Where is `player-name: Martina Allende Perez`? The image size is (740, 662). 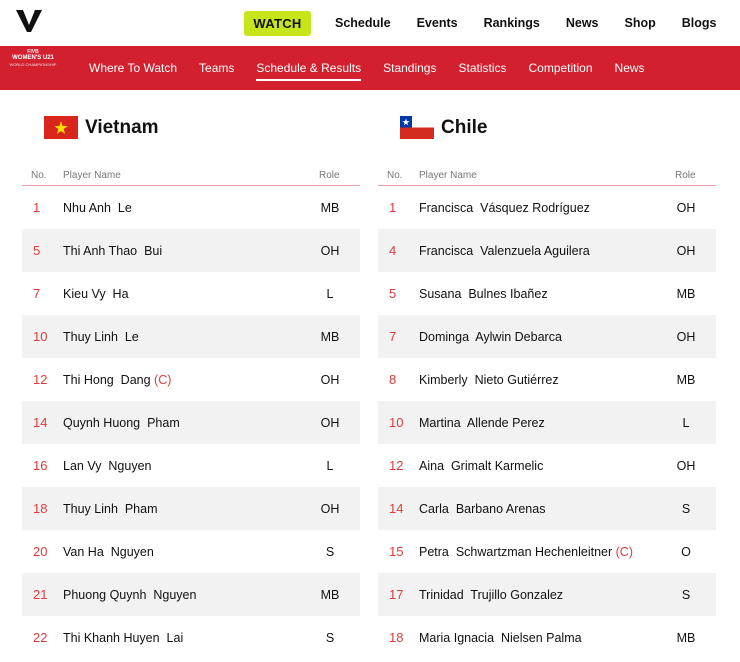 player-name: Martina Allende Perez is located at coordinates (482, 422).